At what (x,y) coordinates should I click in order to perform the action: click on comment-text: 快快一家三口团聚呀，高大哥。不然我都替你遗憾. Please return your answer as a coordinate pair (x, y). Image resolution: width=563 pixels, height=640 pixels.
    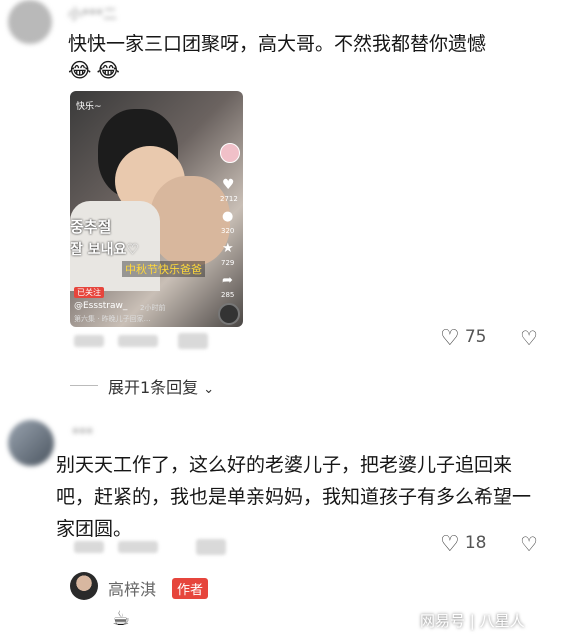
    Looking at the image, I should click on (277, 44).